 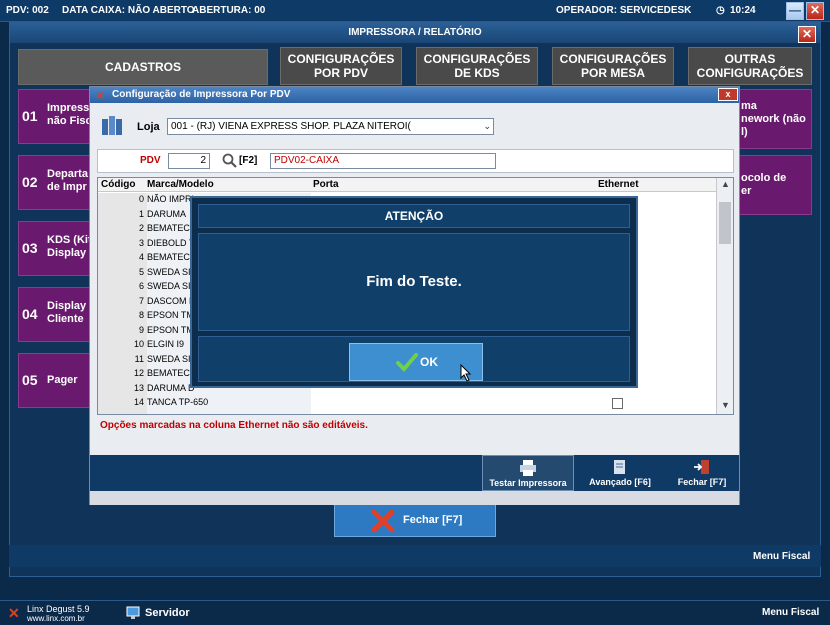 I want to click on check-icon, so click(x=407, y=362).